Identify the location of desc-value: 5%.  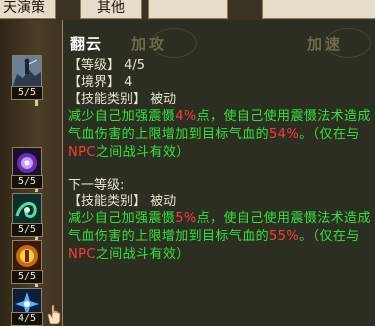
(186, 218).